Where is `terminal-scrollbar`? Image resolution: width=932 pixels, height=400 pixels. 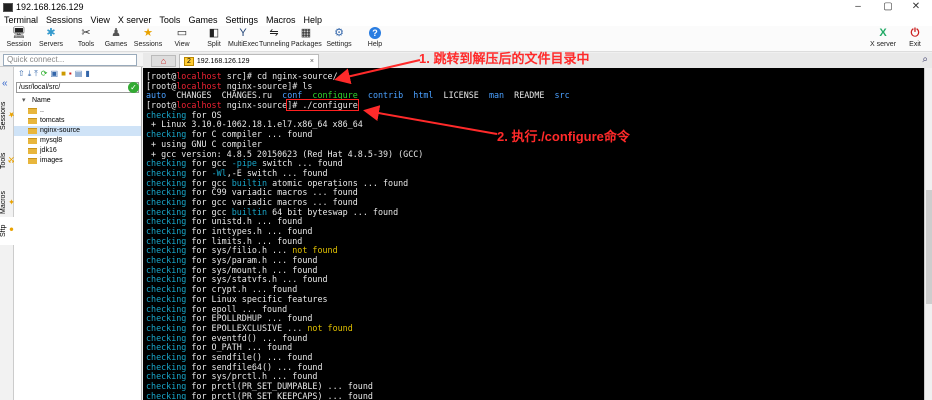
terminal-scrollbar is located at coordinates (928, 234).